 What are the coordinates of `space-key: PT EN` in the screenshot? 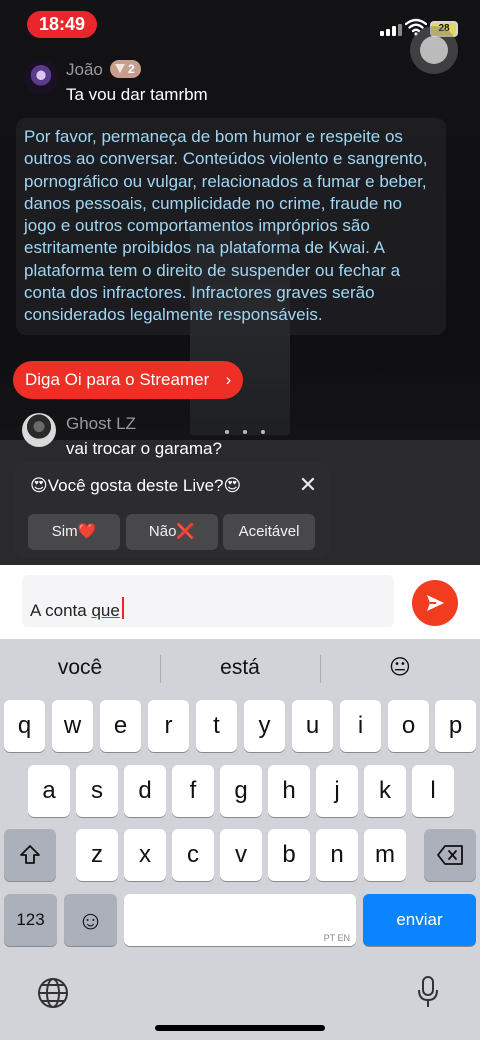 It's located at (240, 920).